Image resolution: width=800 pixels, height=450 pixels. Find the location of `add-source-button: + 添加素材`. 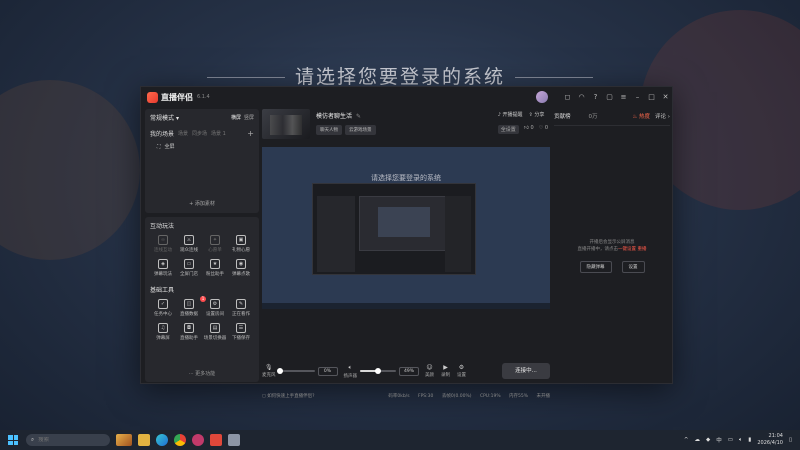

add-source-button: + 添加素材 is located at coordinates (202, 203).